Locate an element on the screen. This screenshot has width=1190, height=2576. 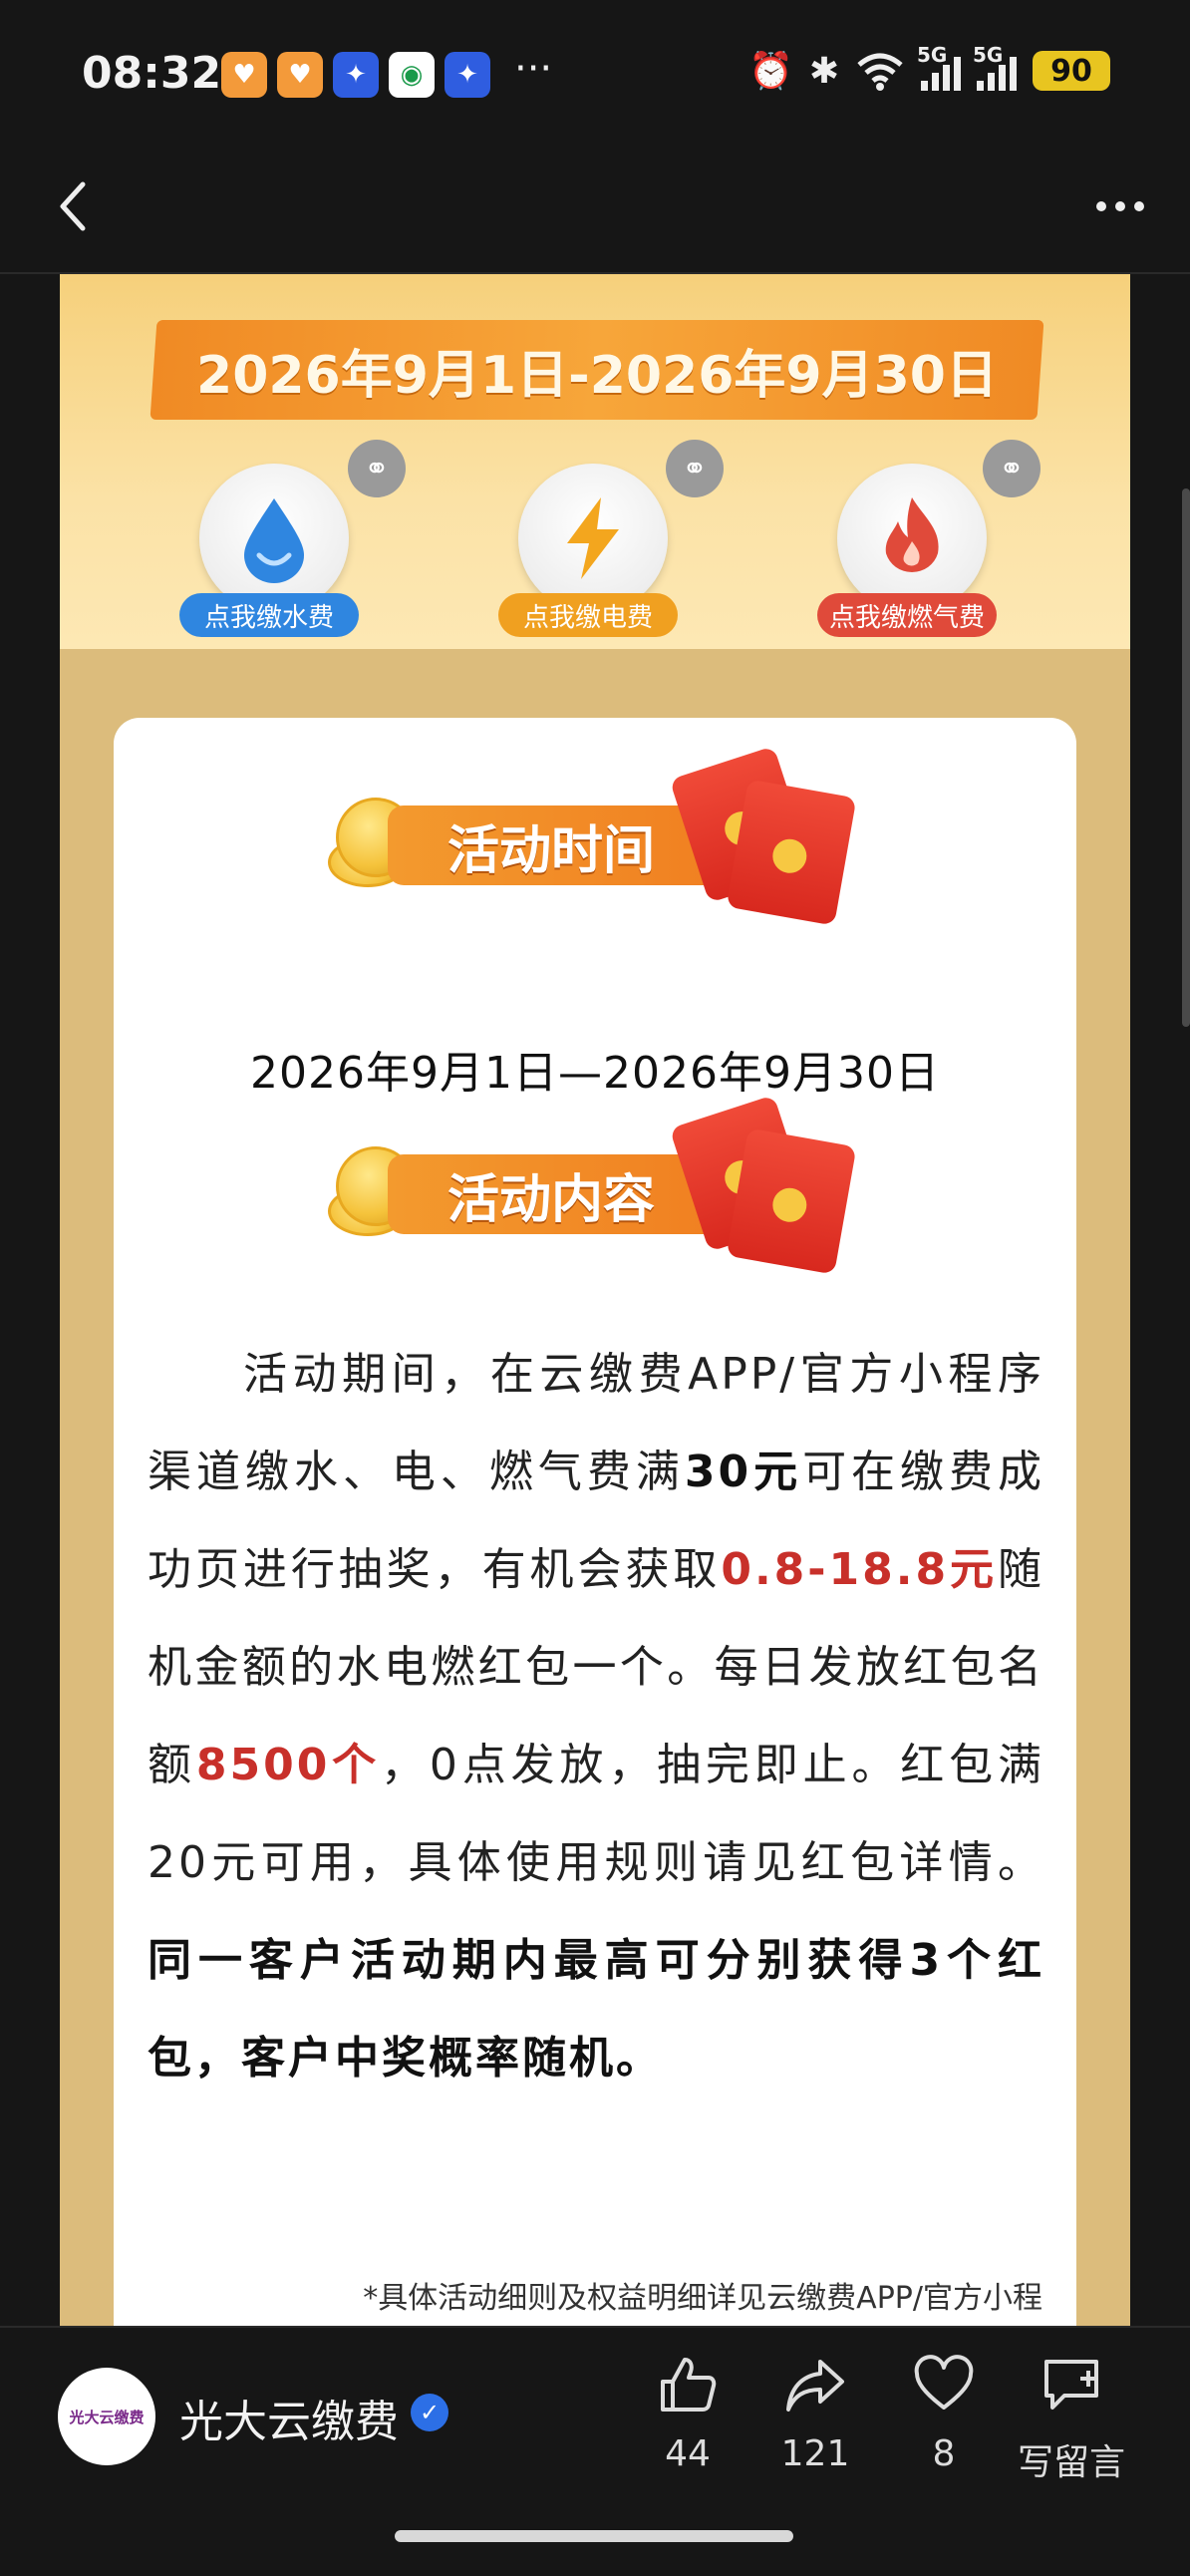
flame-icon is located at coordinates (912, 538).